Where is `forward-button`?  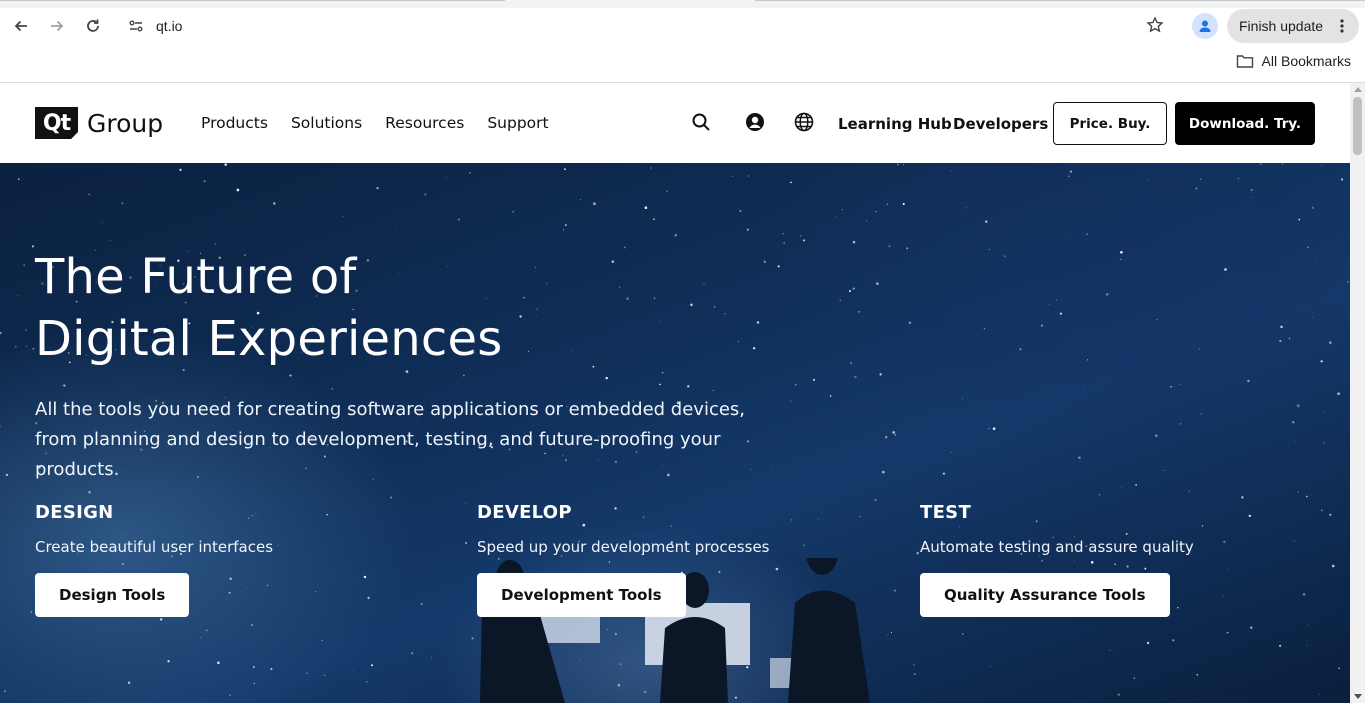 forward-button is located at coordinates (57, 26).